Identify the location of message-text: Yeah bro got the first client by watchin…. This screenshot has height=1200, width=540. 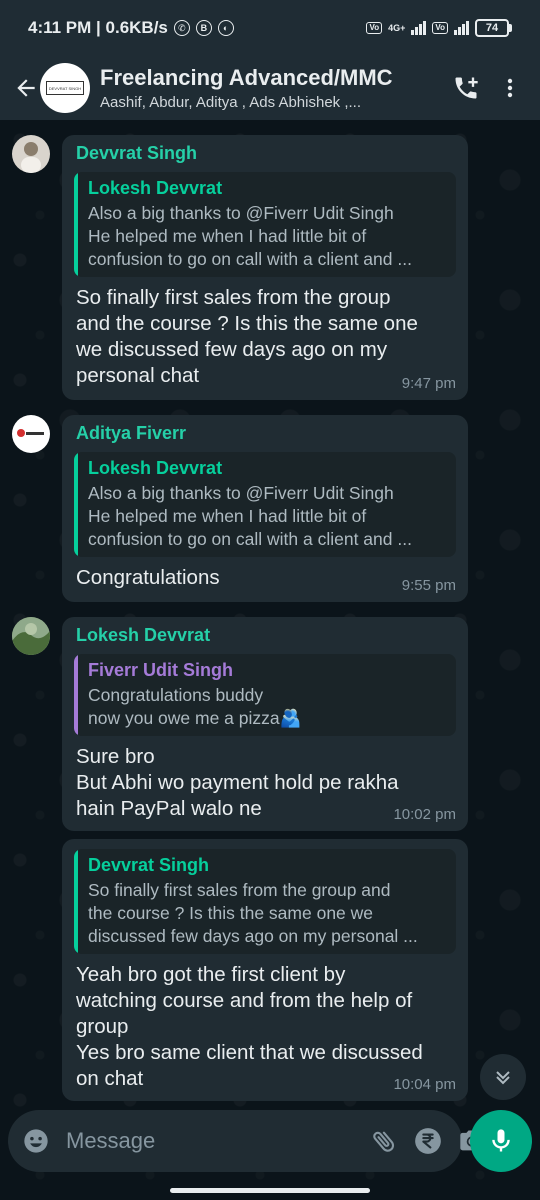
(249, 1026).